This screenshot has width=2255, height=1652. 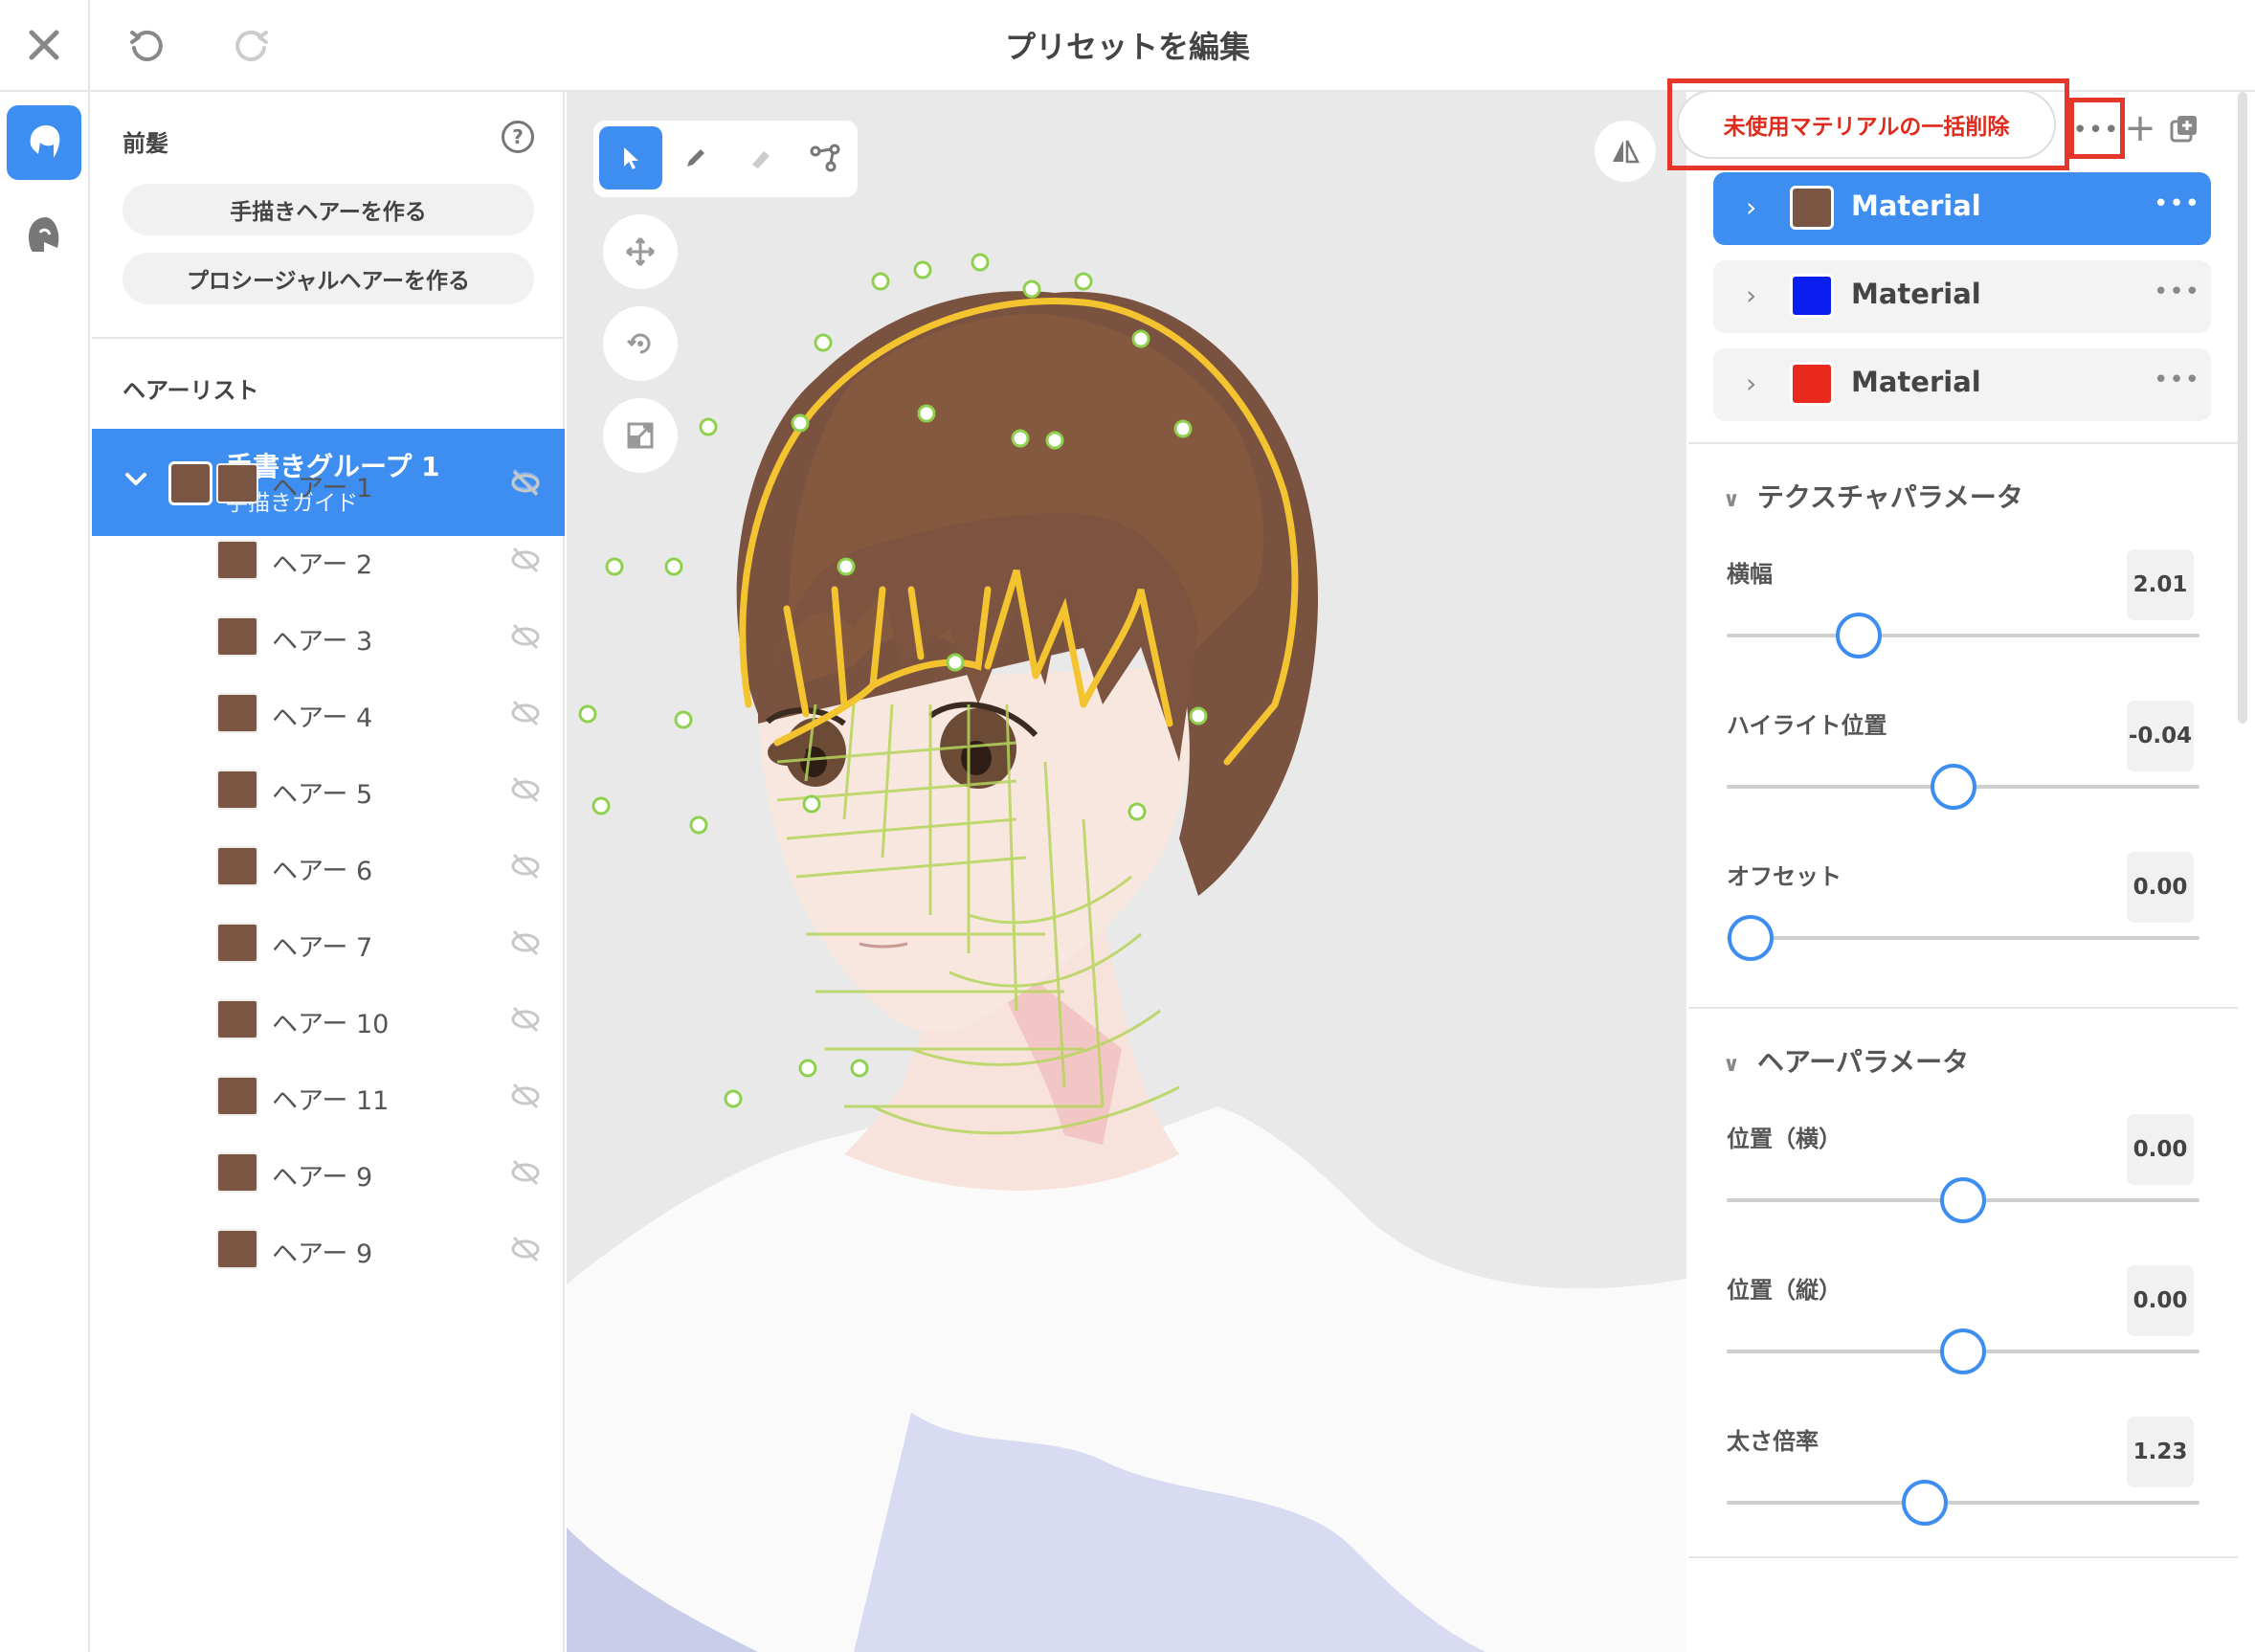 I want to click on hair-list-item: ヘアー 3, so click(x=328, y=635).